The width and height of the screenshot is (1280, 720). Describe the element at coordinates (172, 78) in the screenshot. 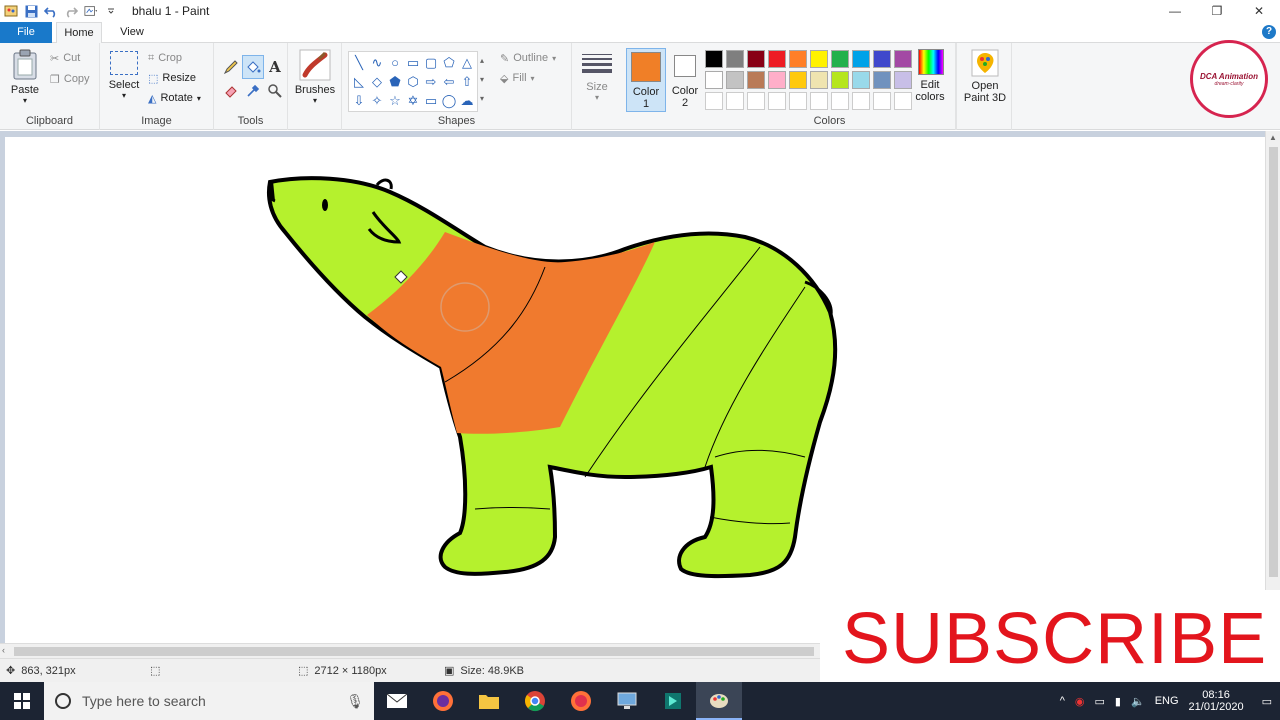

I see `resize-button: ⬚ Resize` at that location.